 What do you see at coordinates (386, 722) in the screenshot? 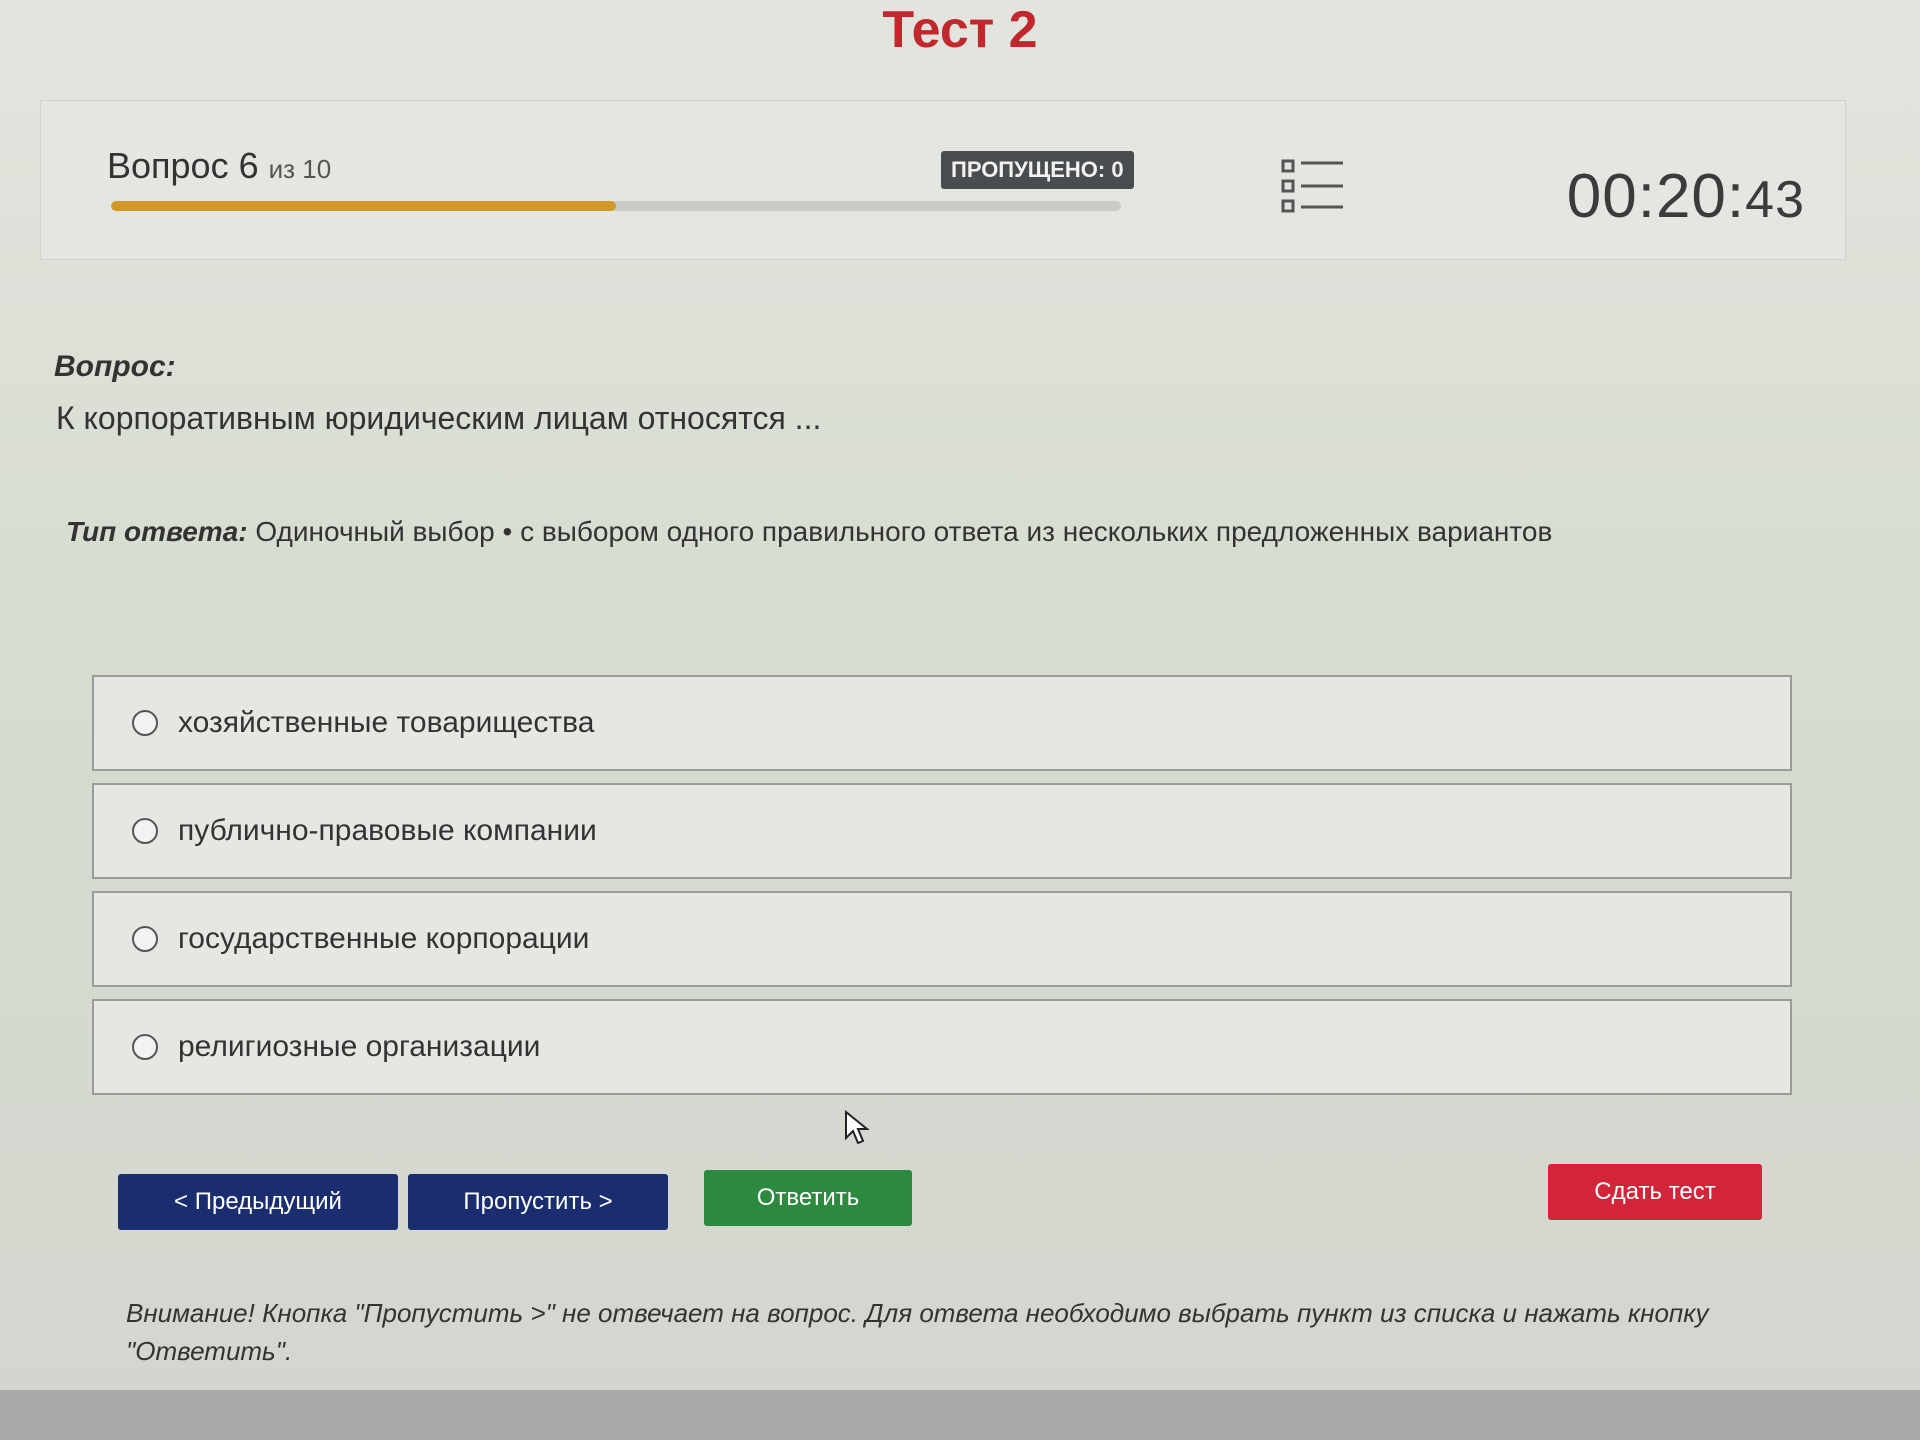
I see `answer-option-label: хозяйственные товарищества` at bounding box center [386, 722].